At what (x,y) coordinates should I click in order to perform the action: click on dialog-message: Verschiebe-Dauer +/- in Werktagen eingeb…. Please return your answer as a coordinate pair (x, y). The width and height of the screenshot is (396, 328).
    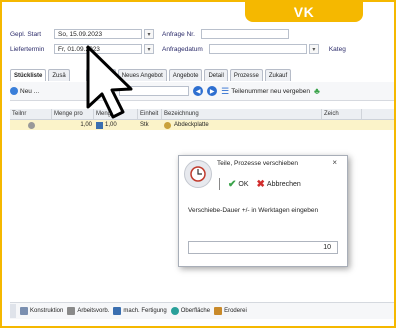
    Looking at the image, I should click on (253, 210).